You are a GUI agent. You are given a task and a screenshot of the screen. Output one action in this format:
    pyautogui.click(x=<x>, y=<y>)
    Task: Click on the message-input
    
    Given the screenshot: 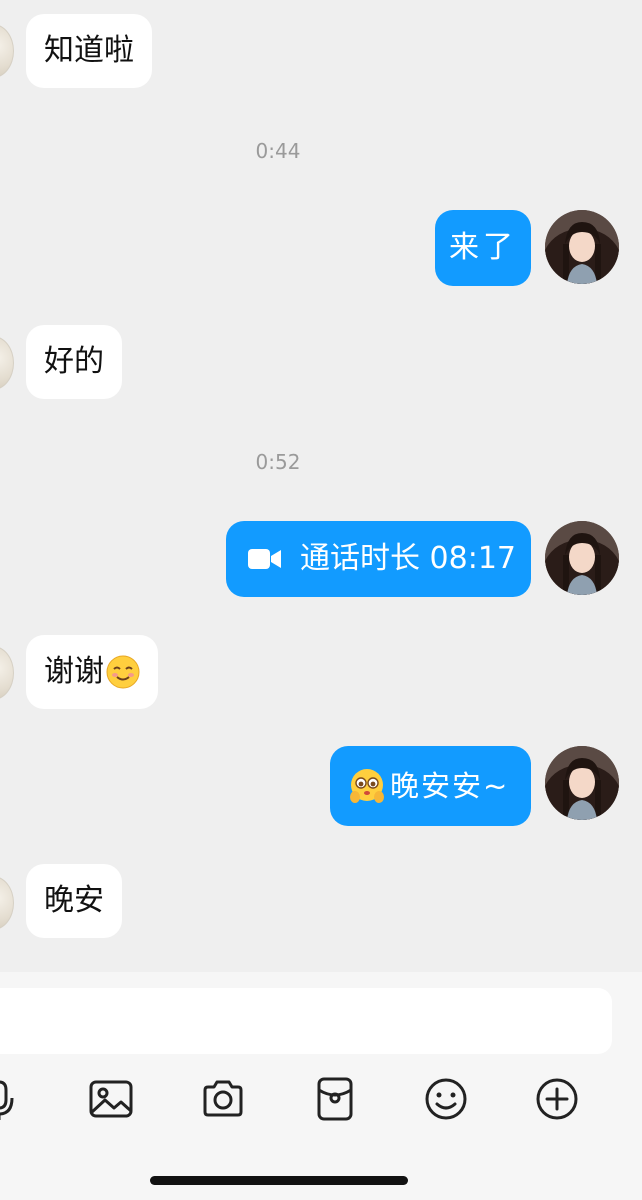 What is the action you would take?
    pyautogui.click(x=306, y=1021)
    